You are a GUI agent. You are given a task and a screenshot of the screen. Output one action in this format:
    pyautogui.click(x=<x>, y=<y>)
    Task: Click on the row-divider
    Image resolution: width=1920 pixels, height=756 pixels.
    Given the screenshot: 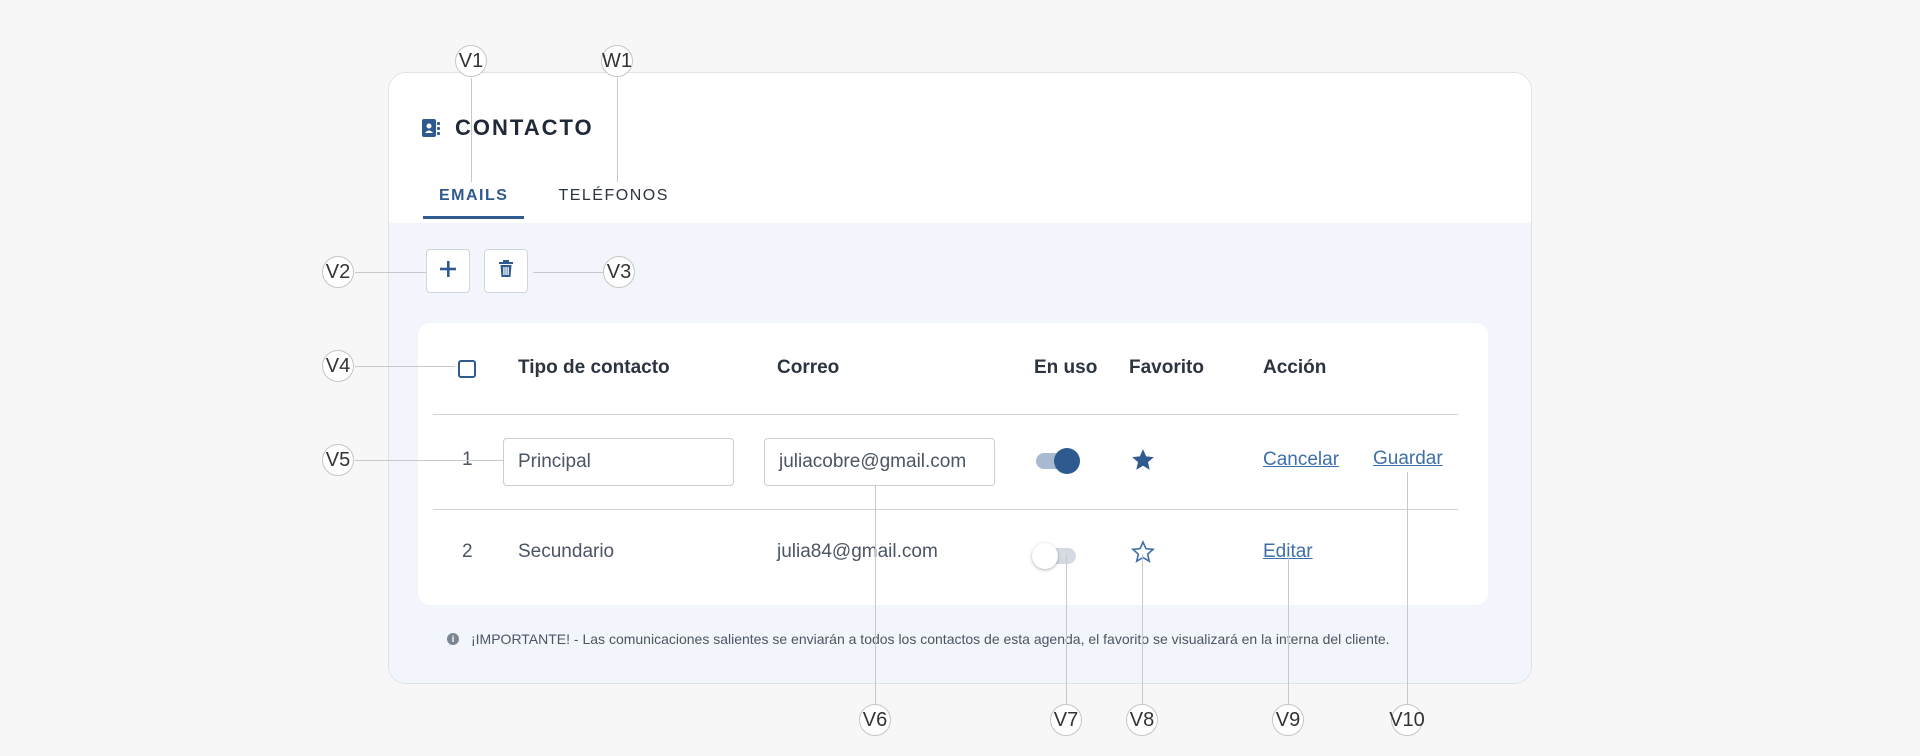 What is the action you would take?
    pyautogui.click(x=945, y=509)
    